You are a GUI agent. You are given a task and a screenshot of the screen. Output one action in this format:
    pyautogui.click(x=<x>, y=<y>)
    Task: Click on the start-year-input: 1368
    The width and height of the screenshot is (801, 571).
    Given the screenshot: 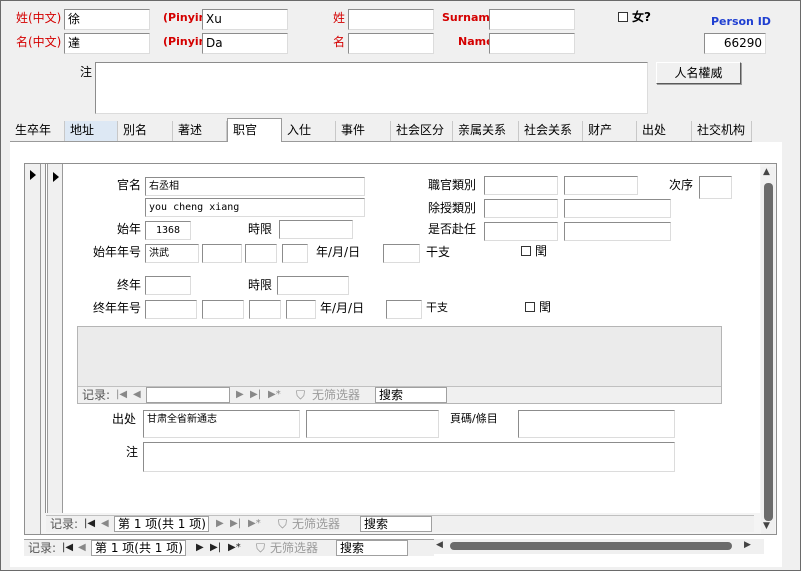 What is the action you would take?
    pyautogui.click(x=168, y=230)
    